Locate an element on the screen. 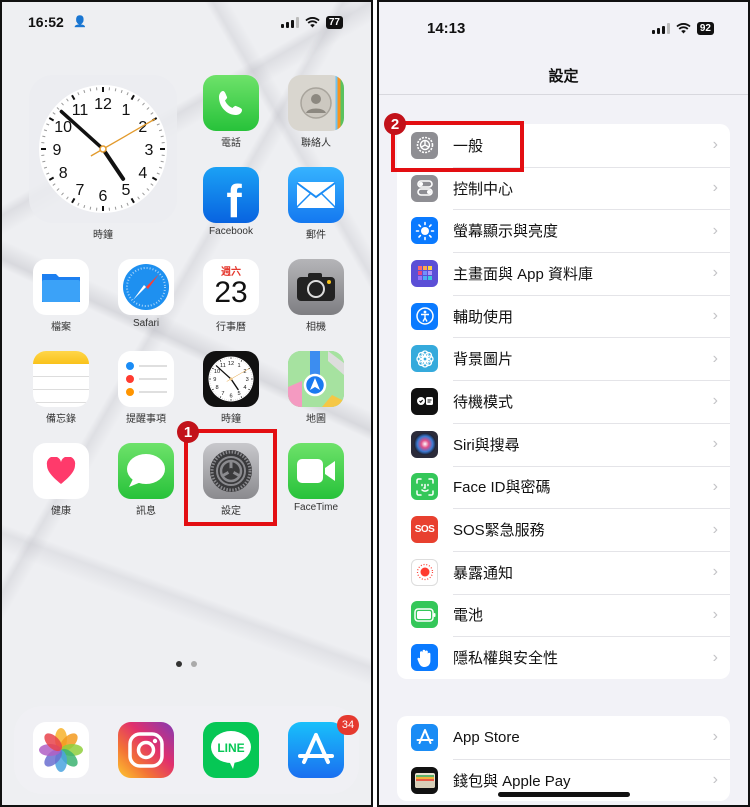 Image resolution: width=750 pixels, height=807 pixels. settings-row-label: 電池 is located at coordinates (468, 616).